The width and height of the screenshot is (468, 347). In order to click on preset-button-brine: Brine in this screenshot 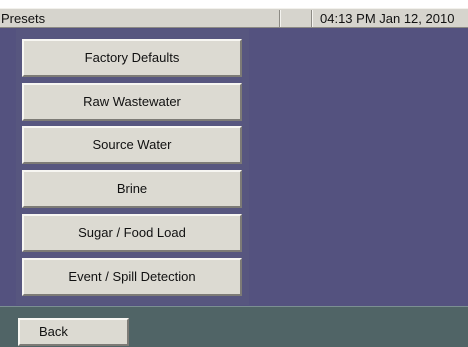, I will do `click(132, 189)`.